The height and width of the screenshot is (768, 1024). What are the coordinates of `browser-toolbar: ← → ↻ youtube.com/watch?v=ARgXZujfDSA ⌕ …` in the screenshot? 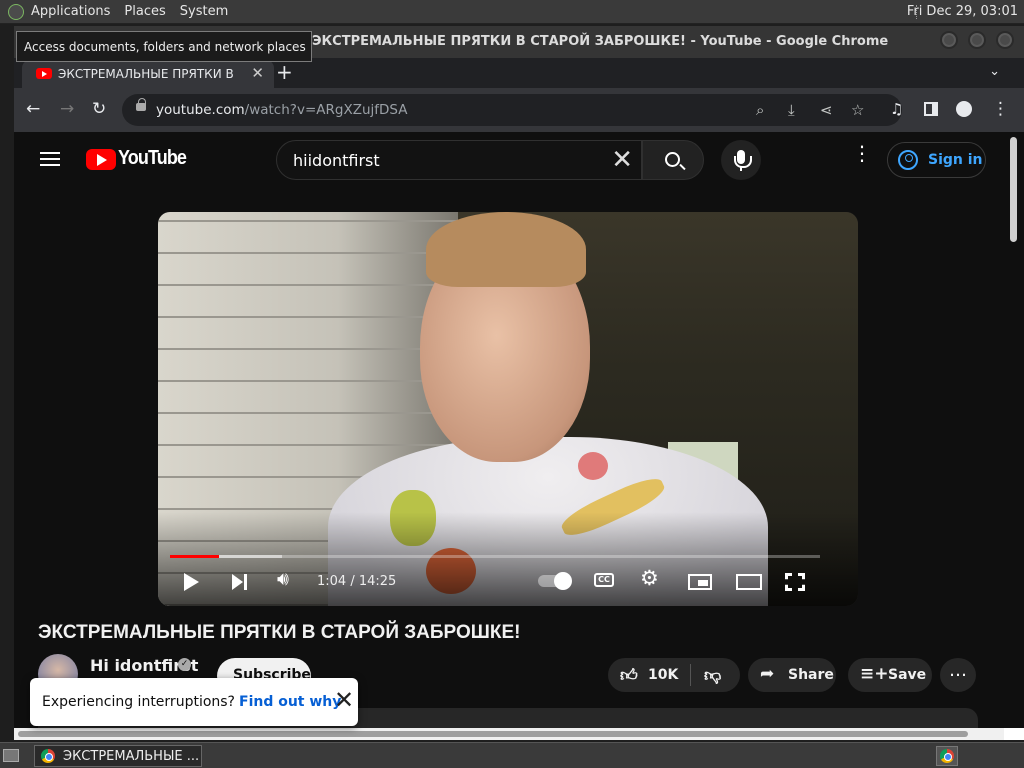 It's located at (519, 110).